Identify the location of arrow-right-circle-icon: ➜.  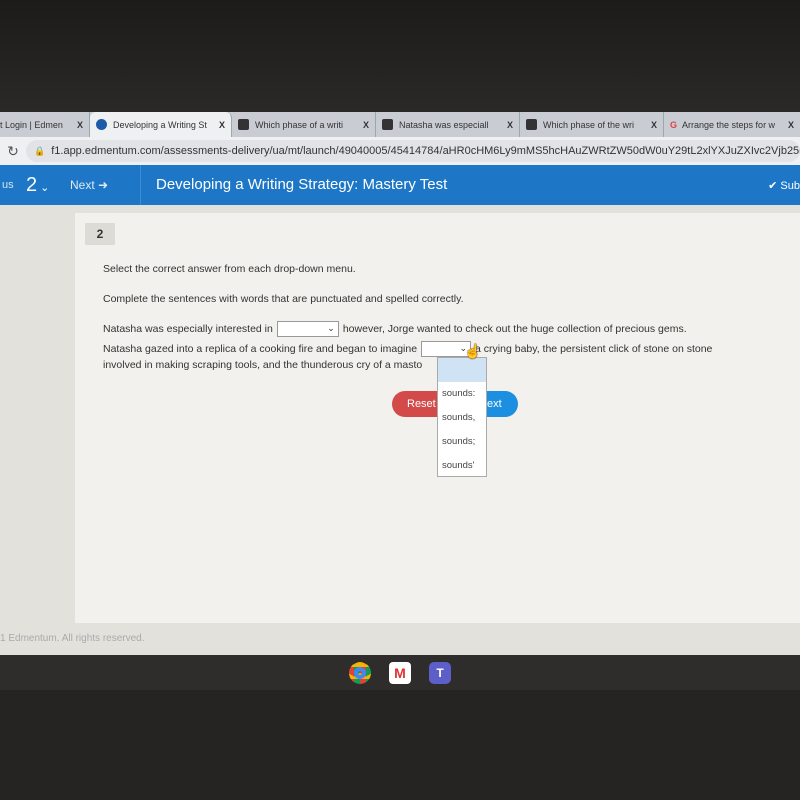
(103, 185).